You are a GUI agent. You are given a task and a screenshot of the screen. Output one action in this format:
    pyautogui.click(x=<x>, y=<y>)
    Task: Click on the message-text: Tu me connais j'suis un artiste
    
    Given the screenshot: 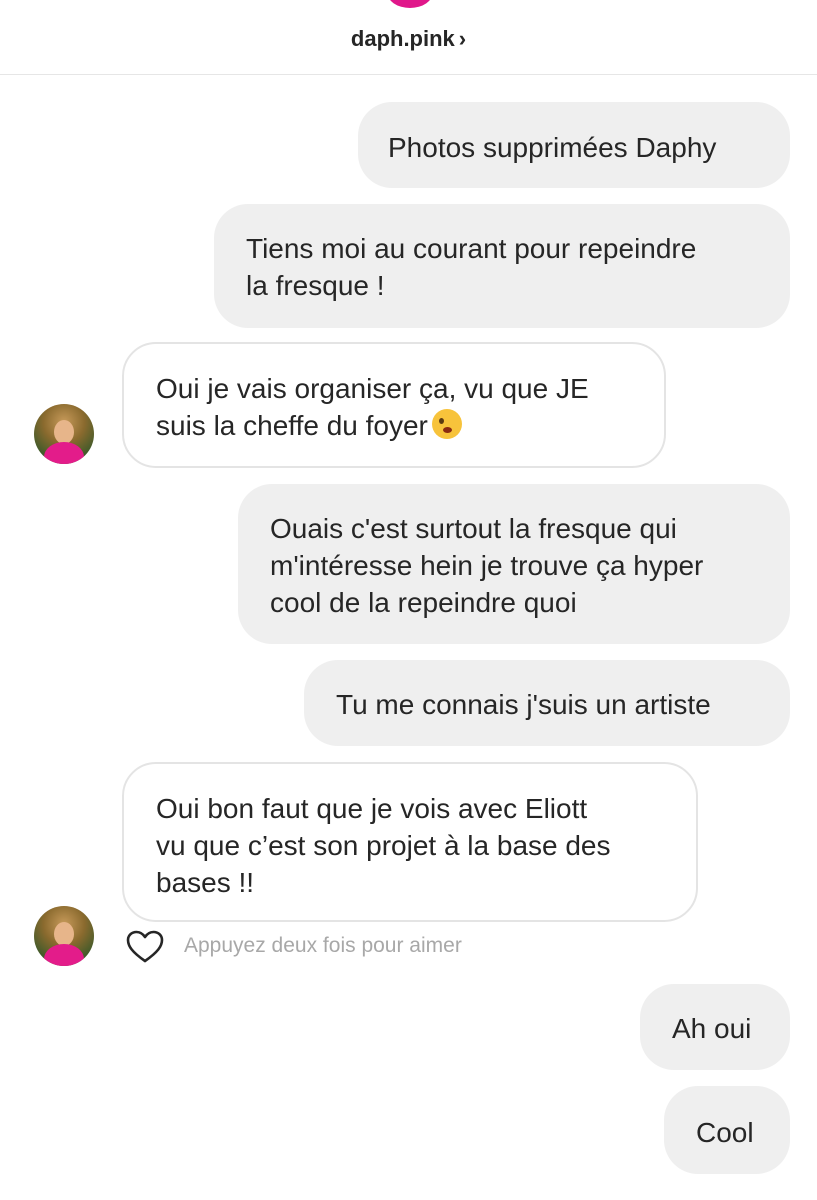 What is the action you would take?
    pyautogui.click(x=523, y=704)
    